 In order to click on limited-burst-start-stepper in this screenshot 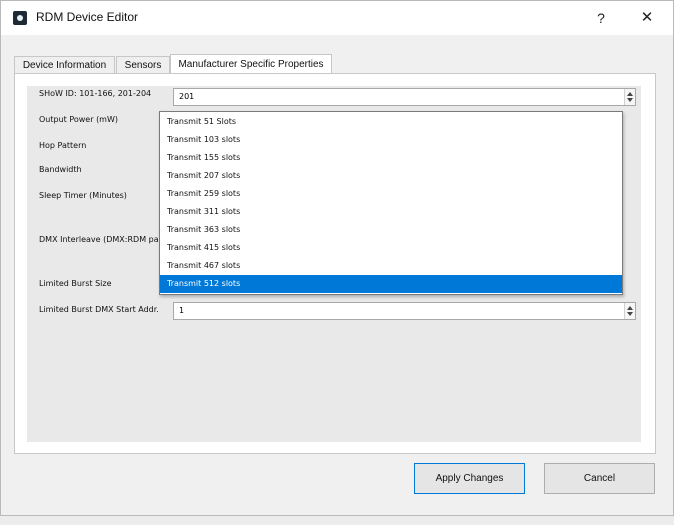, I will do `click(629, 311)`.